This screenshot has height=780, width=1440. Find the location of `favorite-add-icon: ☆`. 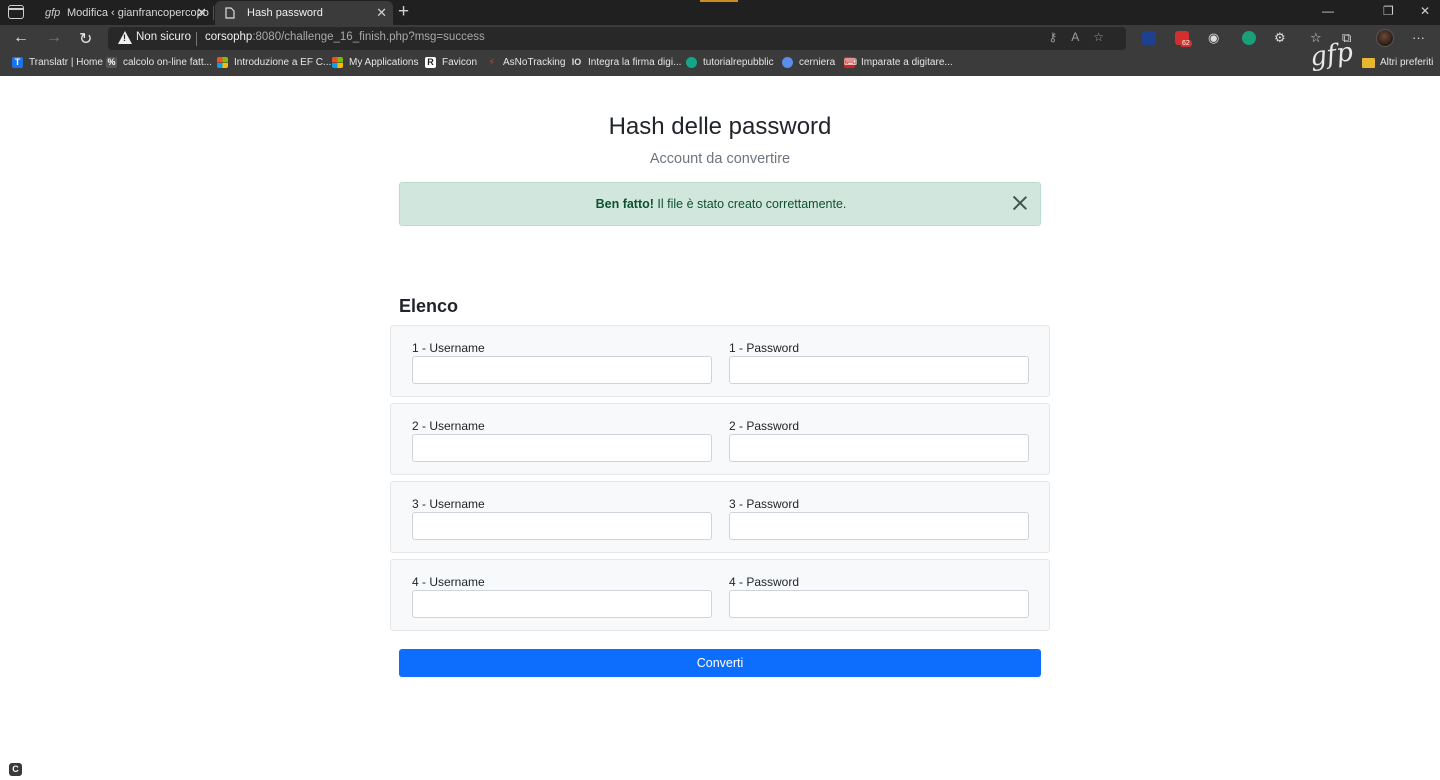

favorite-add-icon: ☆ is located at coordinates (1105, 37).